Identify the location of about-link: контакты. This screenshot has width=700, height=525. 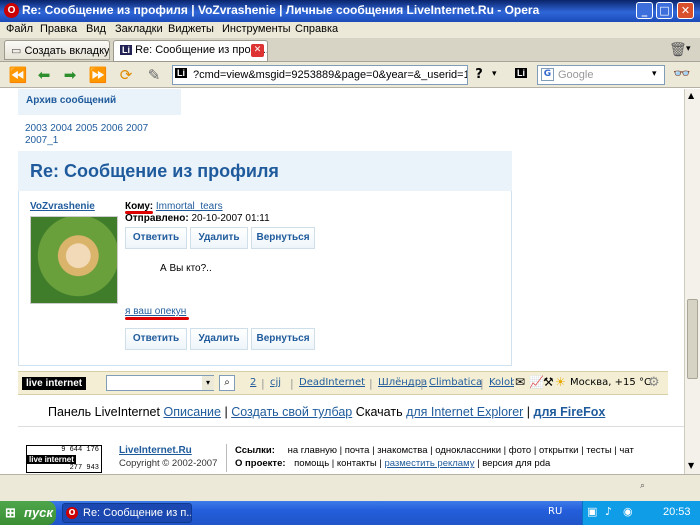
(357, 463).